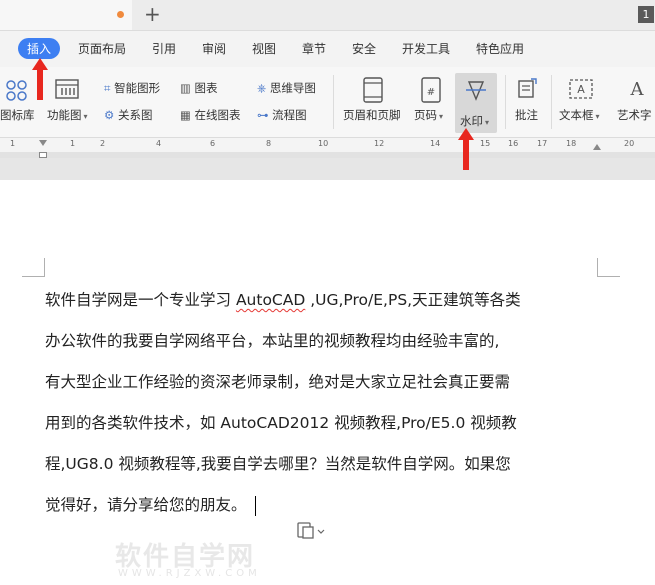  I want to click on online-chart-icon: ▦, so click(185, 115).